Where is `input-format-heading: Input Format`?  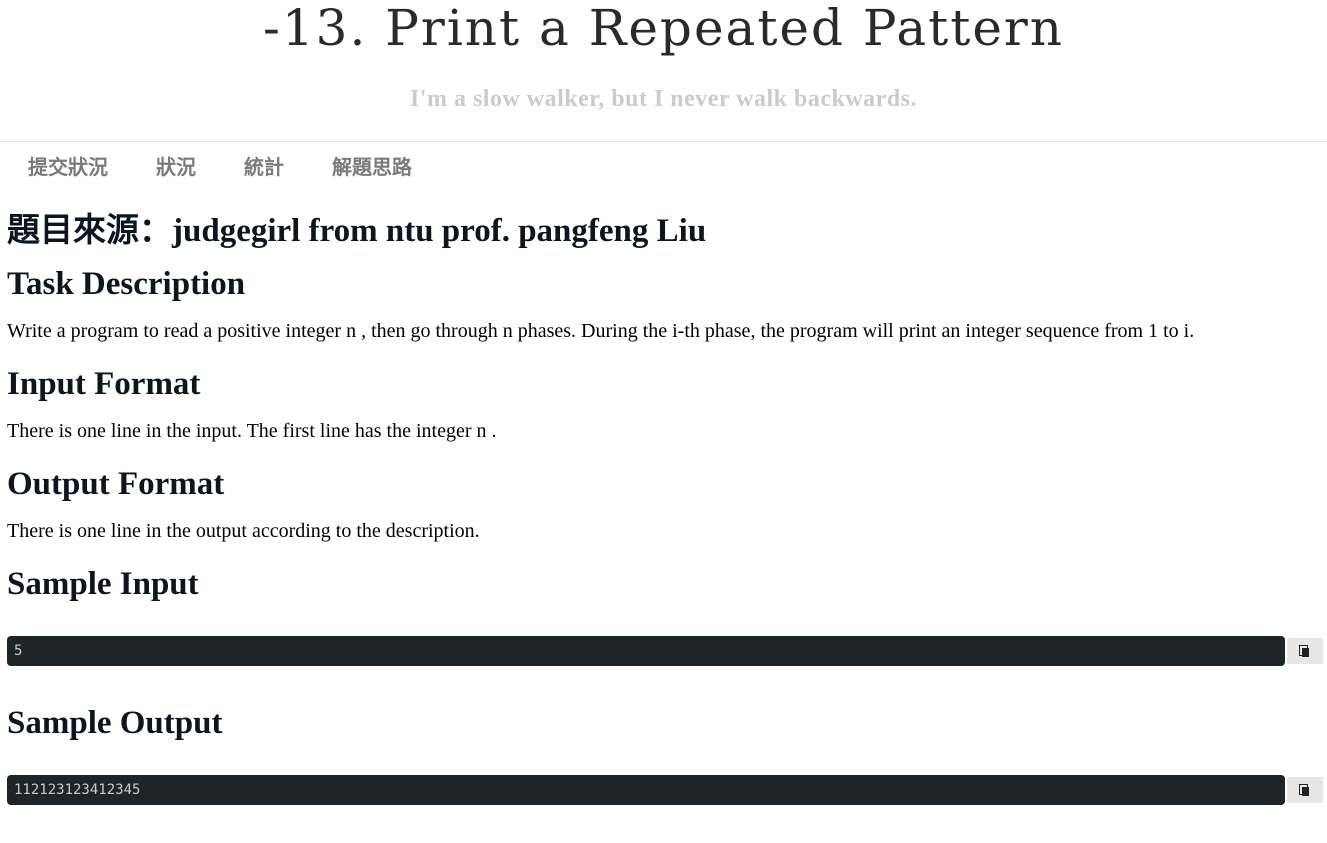
input-format-heading: Input Format is located at coordinates (104, 384).